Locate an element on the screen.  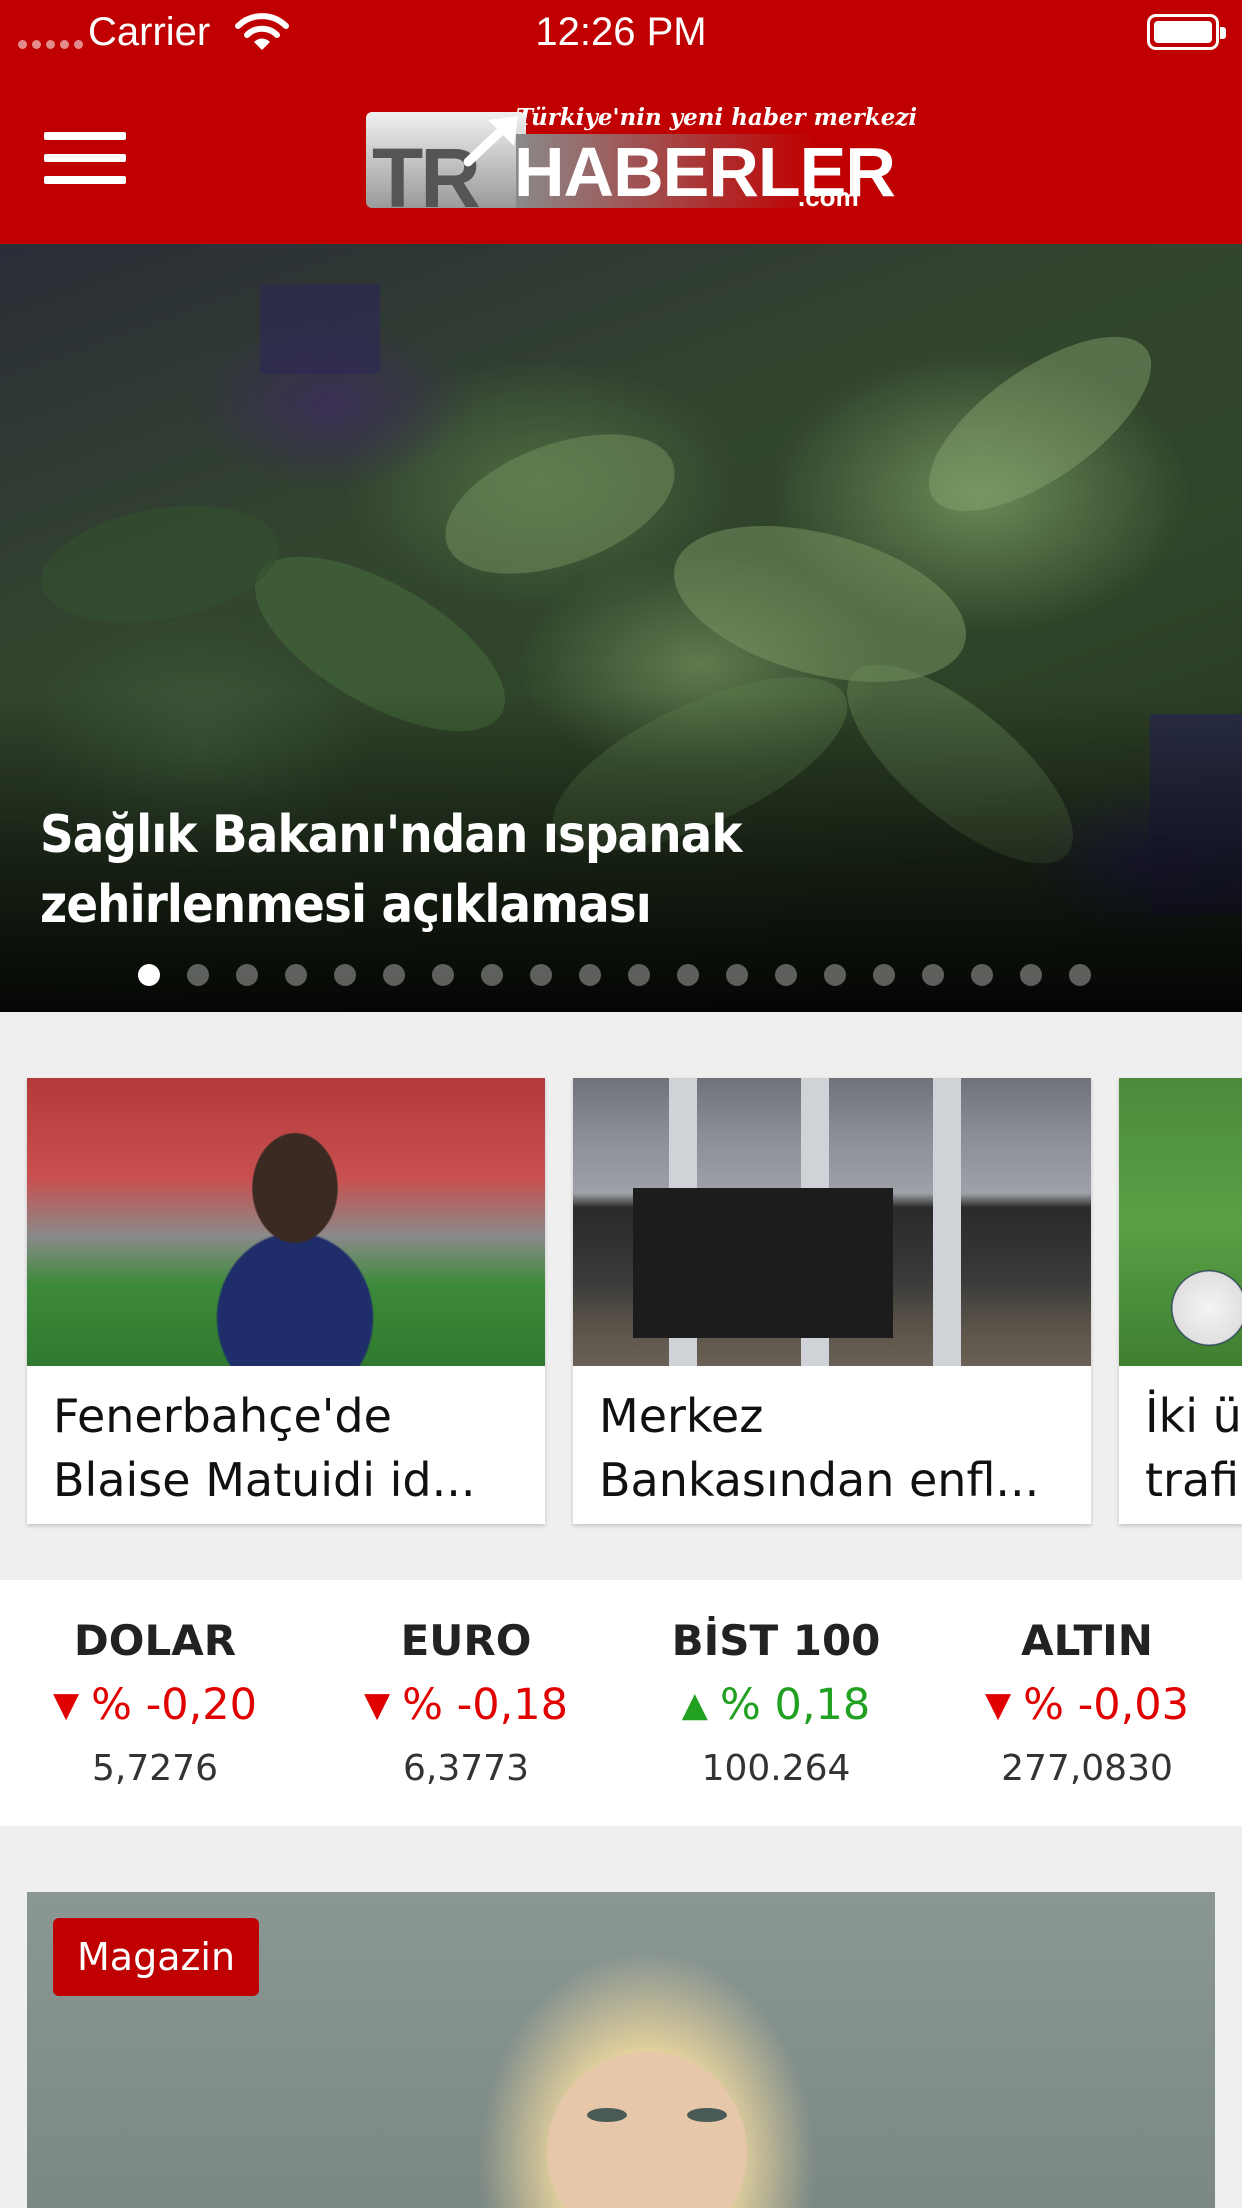
menu-button is located at coordinates (85, 158).